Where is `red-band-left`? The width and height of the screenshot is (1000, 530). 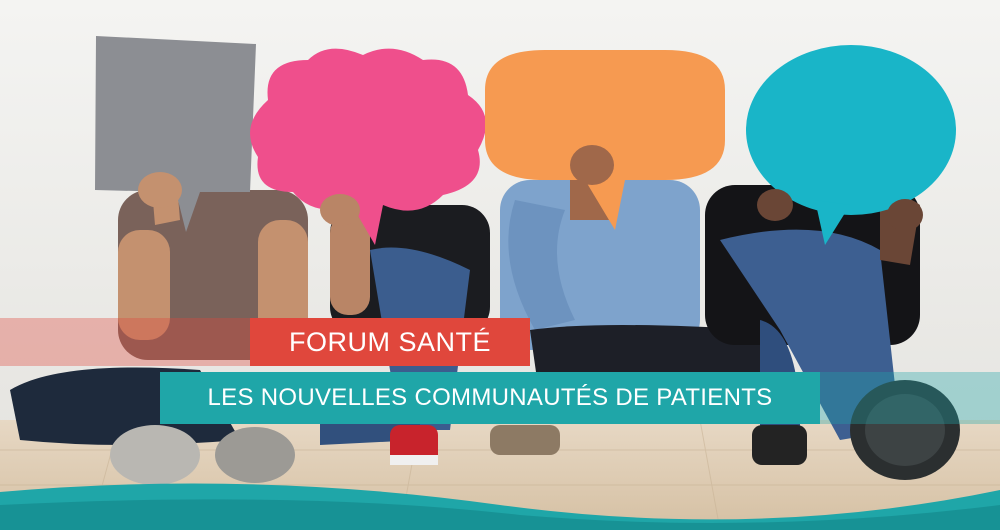 red-band-left is located at coordinates (125, 342).